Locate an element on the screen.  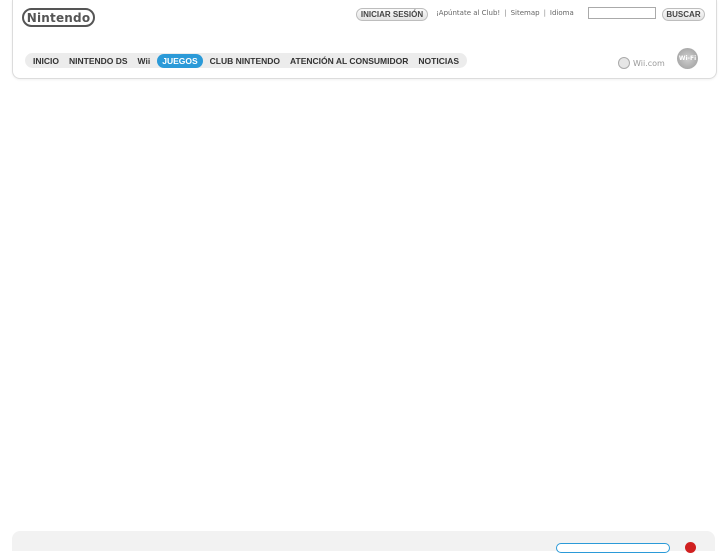
tab-nintendo-ds: NINTENDO DS is located at coordinates (98, 61).